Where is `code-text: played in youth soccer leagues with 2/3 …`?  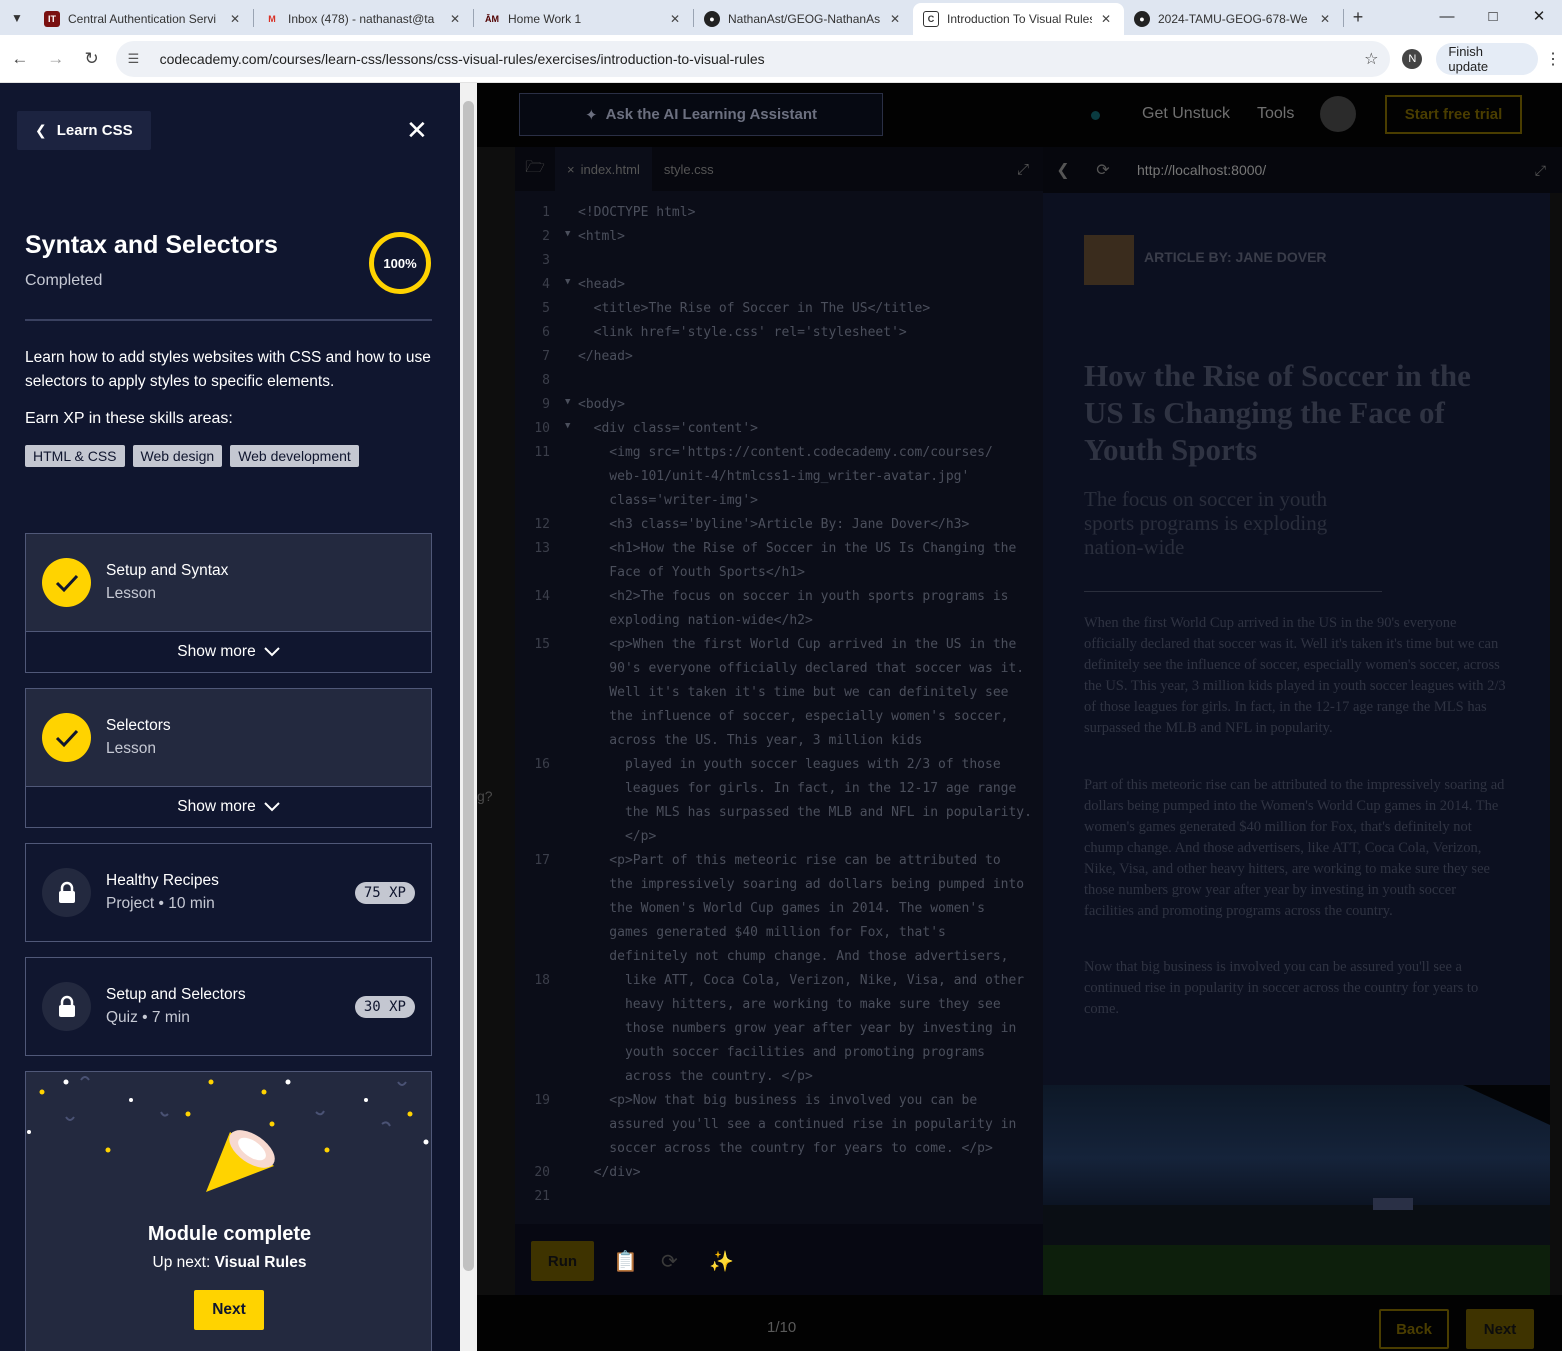
code-text: played in youth soccer leagues with 2/3 … is located at coordinates (789, 764).